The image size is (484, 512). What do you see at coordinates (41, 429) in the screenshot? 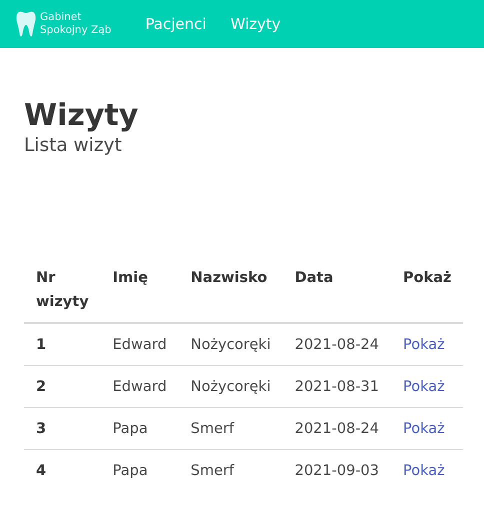
I see `visit-number: 3` at bounding box center [41, 429].